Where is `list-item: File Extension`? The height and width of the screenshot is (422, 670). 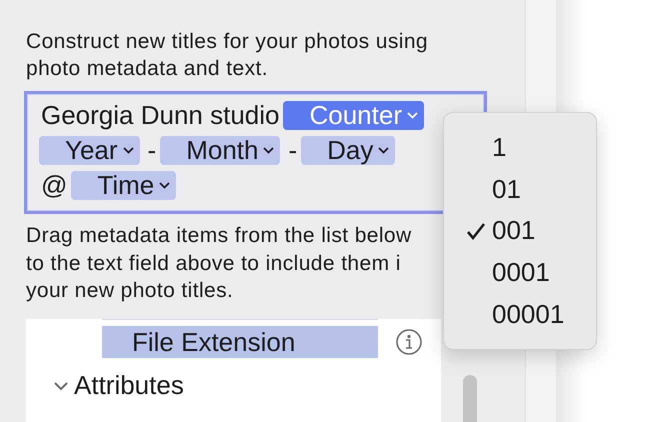 list-item: File Extension is located at coordinates (240, 342).